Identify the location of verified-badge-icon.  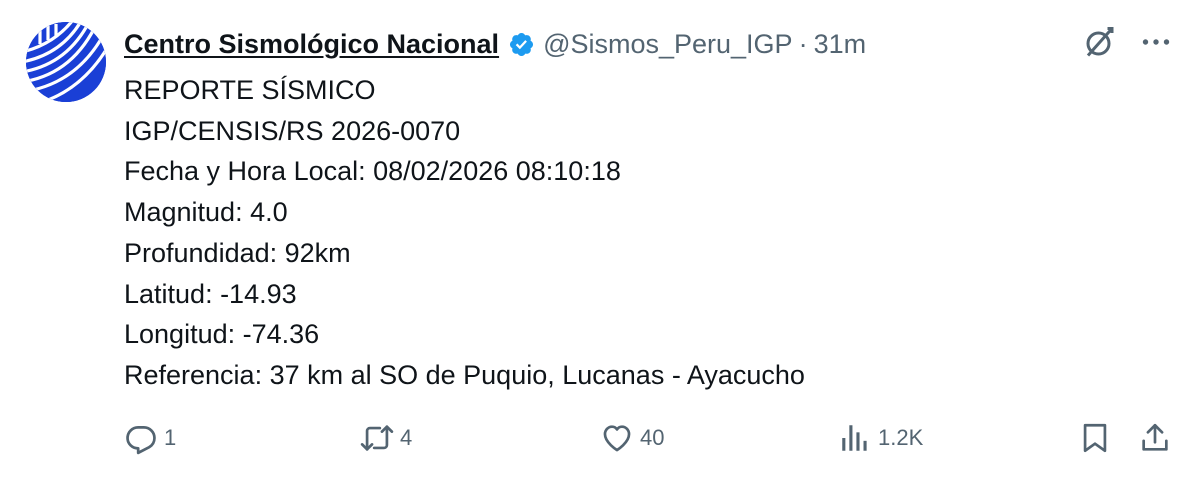
(522, 44).